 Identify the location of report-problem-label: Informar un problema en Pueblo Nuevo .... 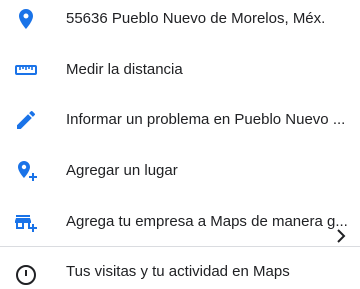
(206, 119).